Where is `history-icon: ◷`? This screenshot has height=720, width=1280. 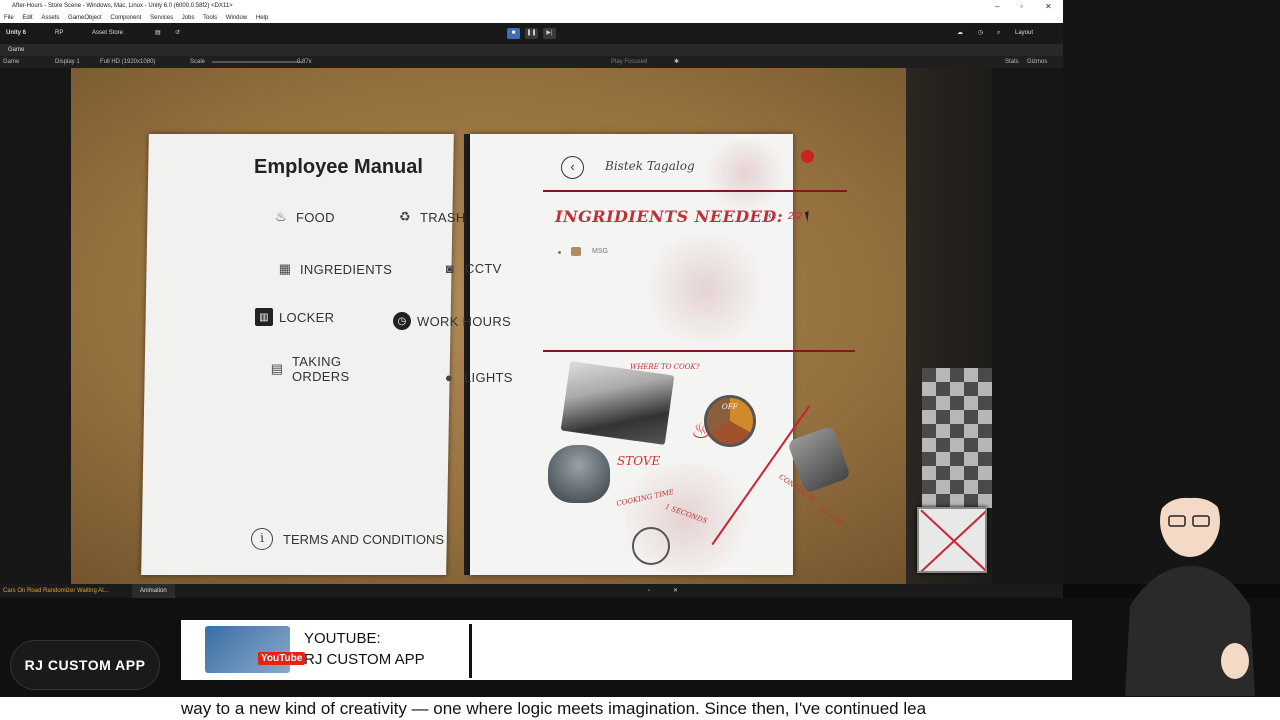 history-icon: ◷ is located at coordinates (980, 33).